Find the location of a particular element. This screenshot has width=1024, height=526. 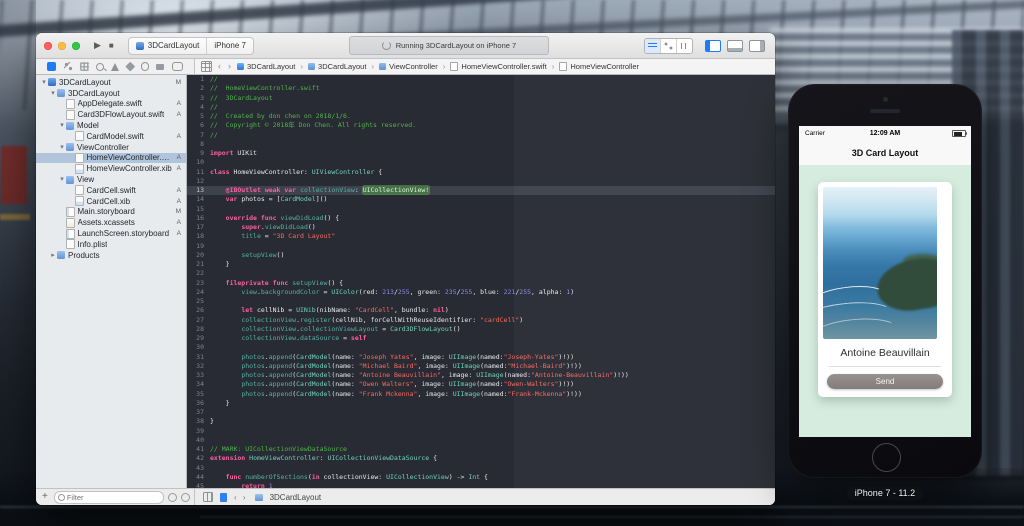

jump-bar-crumb: HomeViewController is located at coordinates (599, 66).